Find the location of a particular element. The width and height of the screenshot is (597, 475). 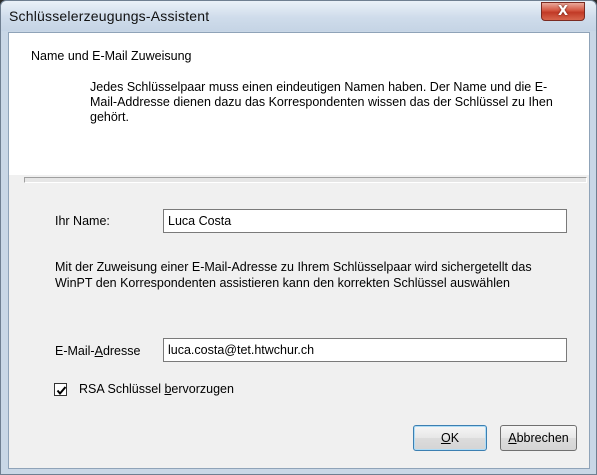

email-label: E-Mail-Adresse is located at coordinates (98, 351).